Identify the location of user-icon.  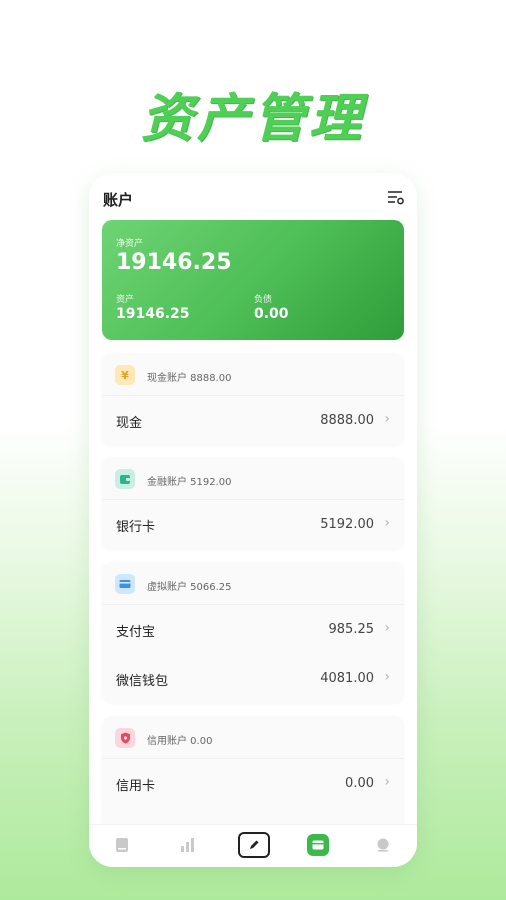
(383, 845).